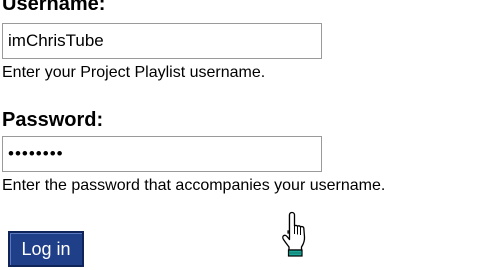  What do you see at coordinates (162, 154) in the screenshot?
I see `password-input` at bounding box center [162, 154].